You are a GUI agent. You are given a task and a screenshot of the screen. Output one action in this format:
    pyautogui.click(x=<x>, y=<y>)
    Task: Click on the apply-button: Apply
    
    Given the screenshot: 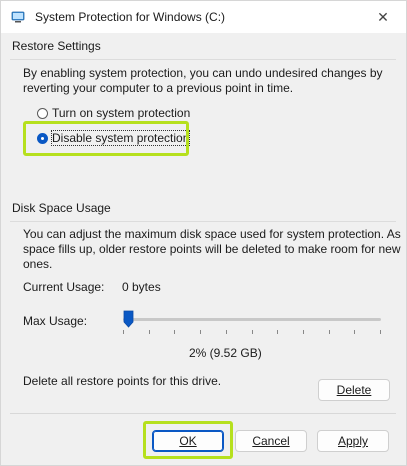 What is the action you would take?
    pyautogui.click(x=353, y=441)
    